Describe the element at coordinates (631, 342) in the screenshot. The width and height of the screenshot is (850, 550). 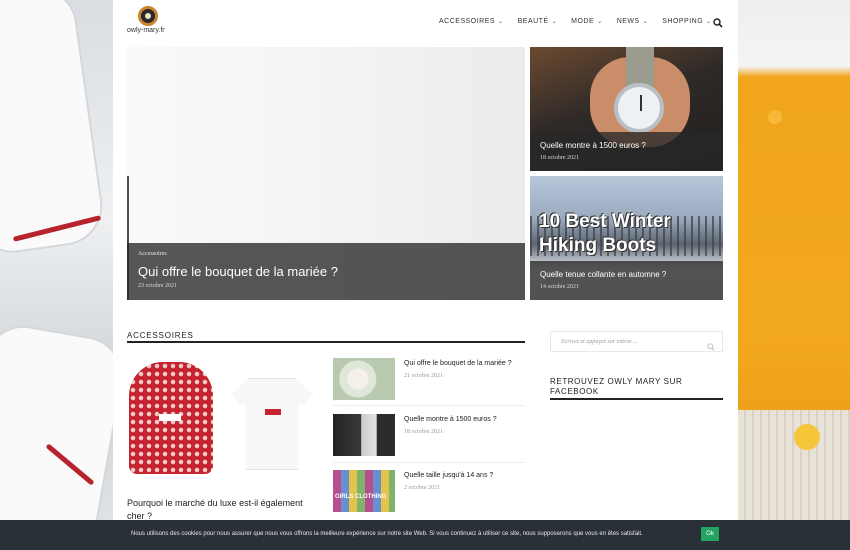
I see `search-input` at that location.